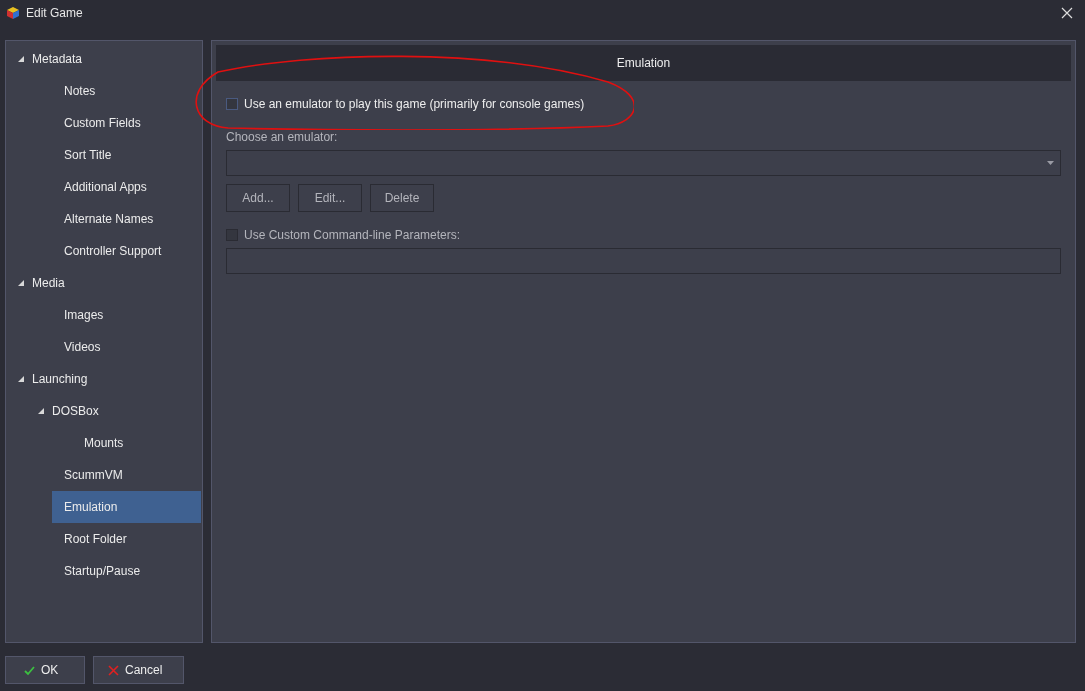 The width and height of the screenshot is (1085, 691). I want to click on tree-item: Images, so click(126, 315).